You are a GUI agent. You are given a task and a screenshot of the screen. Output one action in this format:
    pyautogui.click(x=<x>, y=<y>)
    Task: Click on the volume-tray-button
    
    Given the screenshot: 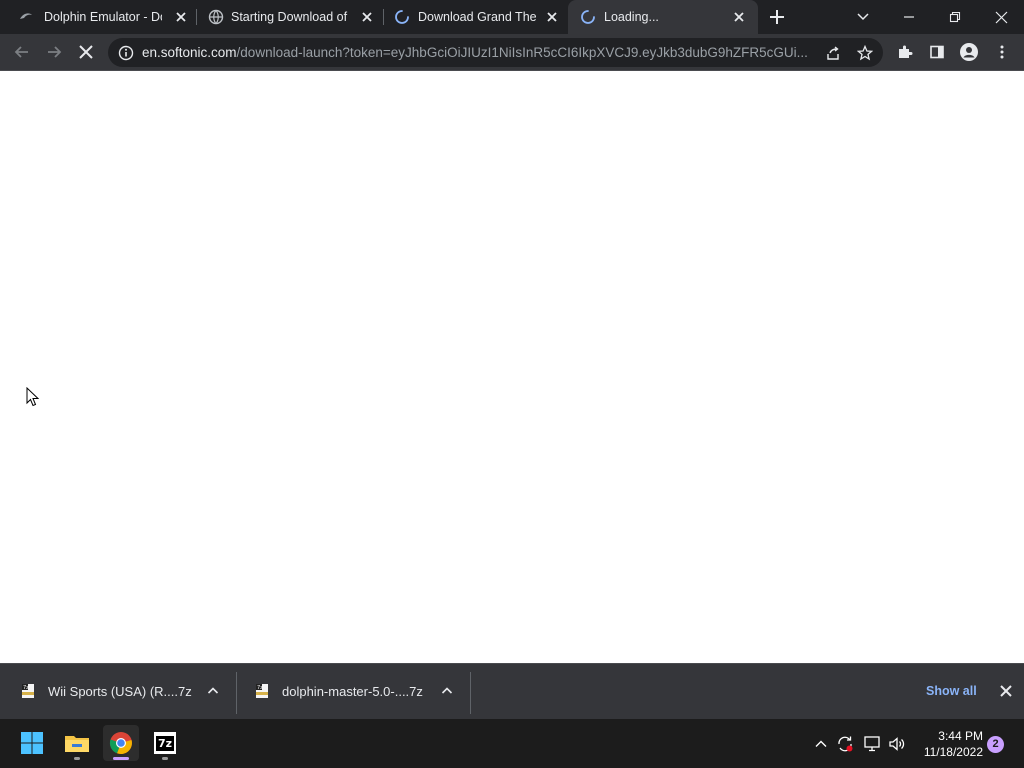 What is the action you would take?
    pyautogui.click(x=897, y=744)
    